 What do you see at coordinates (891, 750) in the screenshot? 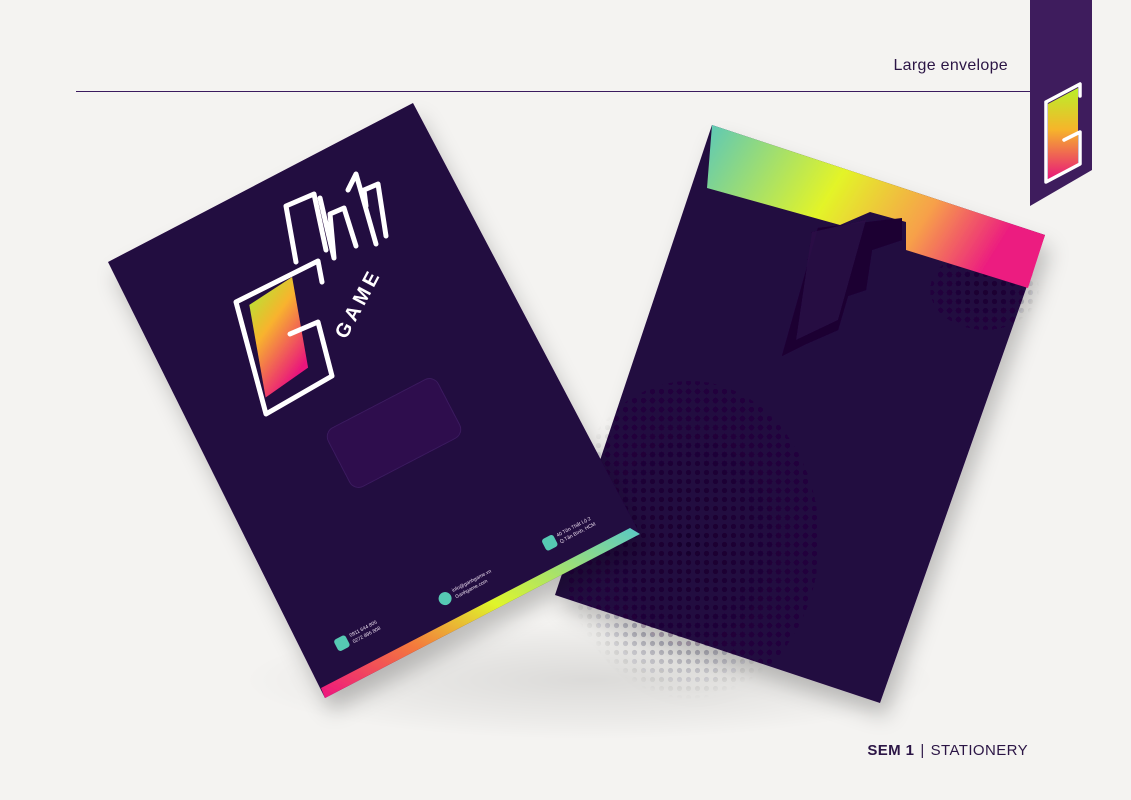
I see `footer-section: SEM 1` at bounding box center [891, 750].